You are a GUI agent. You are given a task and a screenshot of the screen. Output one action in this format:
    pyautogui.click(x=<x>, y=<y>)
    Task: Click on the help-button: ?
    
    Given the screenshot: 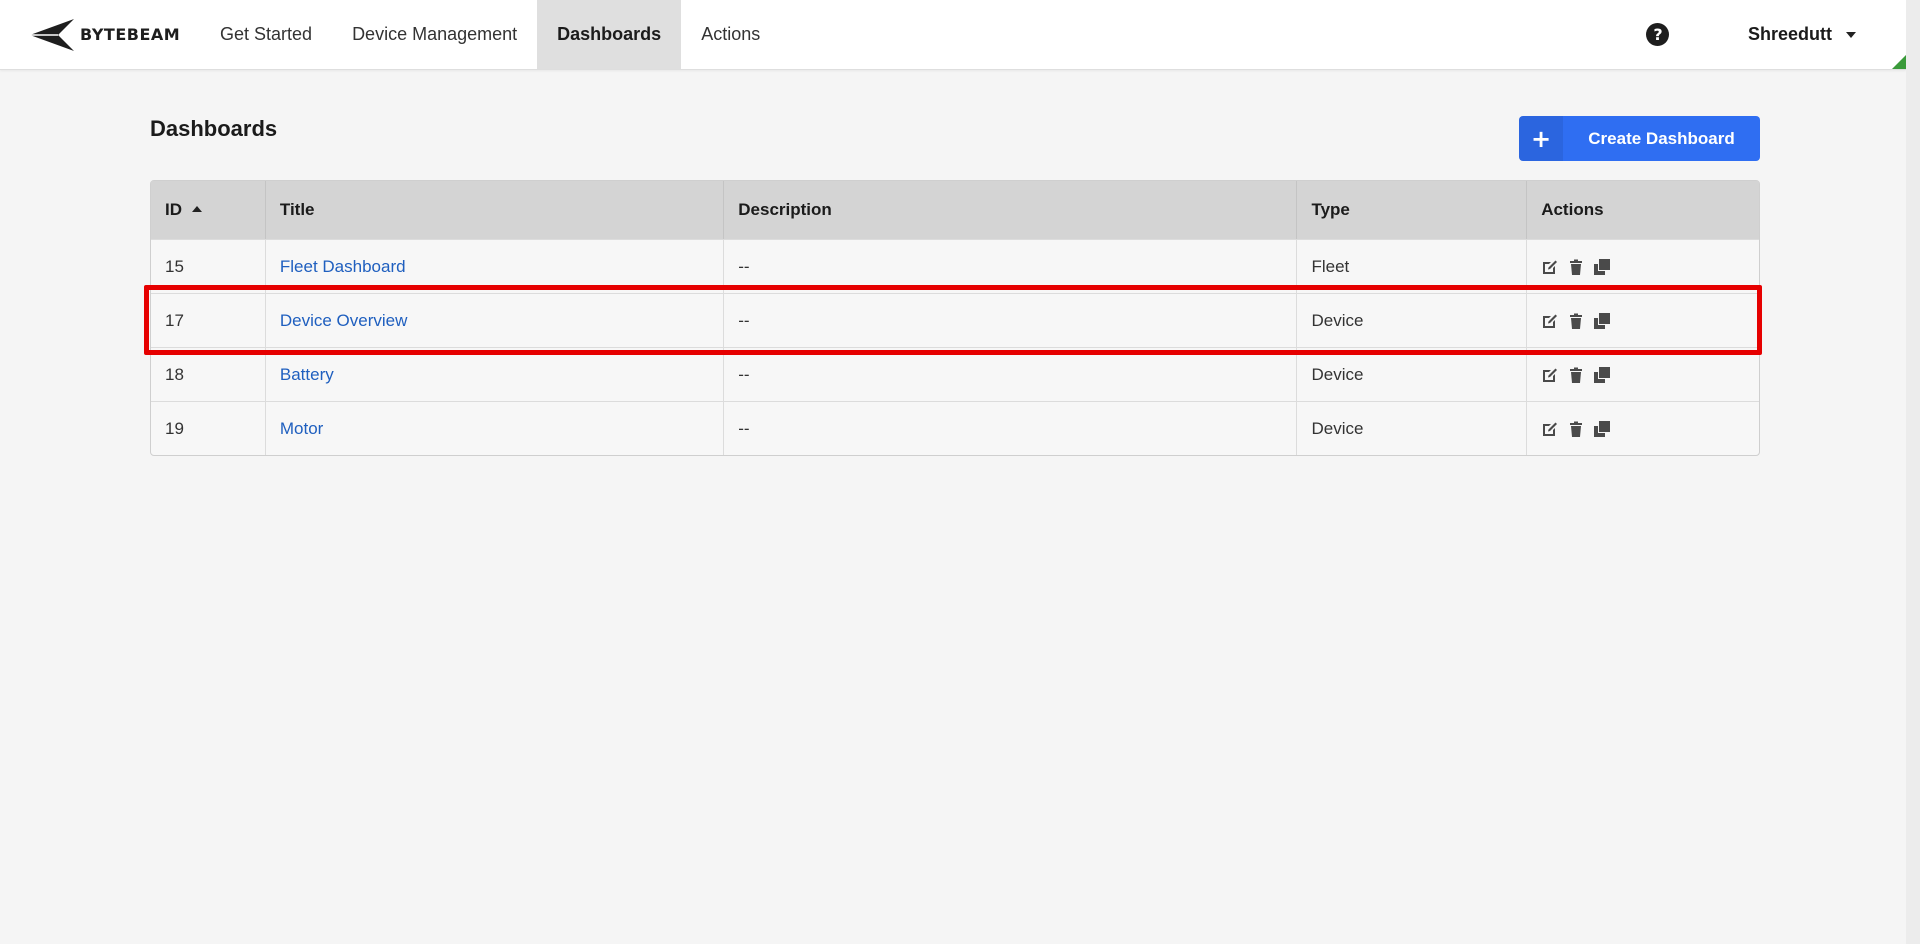 What is the action you would take?
    pyautogui.click(x=1658, y=34)
    